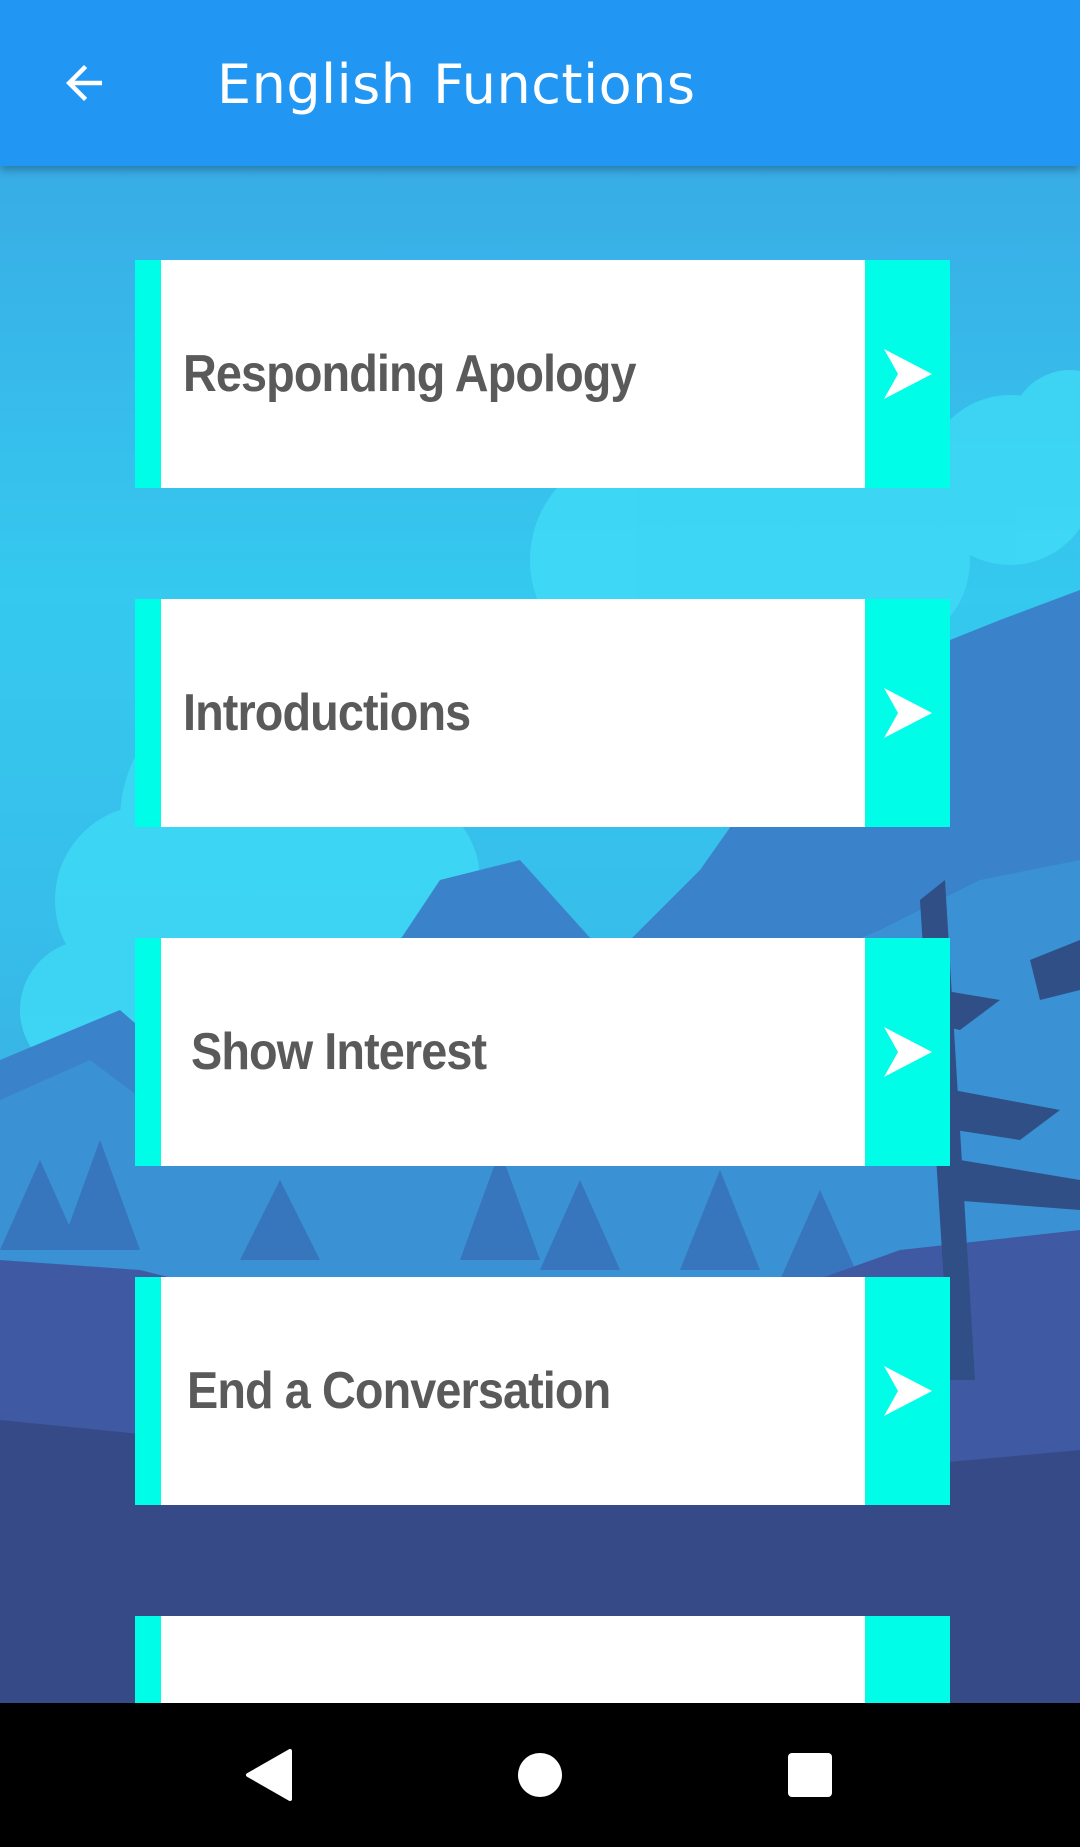 Image resolution: width=1080 pixels, height=1847 pixels. What do you see at coordinates (327, 713) in the screenshot?
I see `list-item-label: Introductions` at bounding box center [327, 713].